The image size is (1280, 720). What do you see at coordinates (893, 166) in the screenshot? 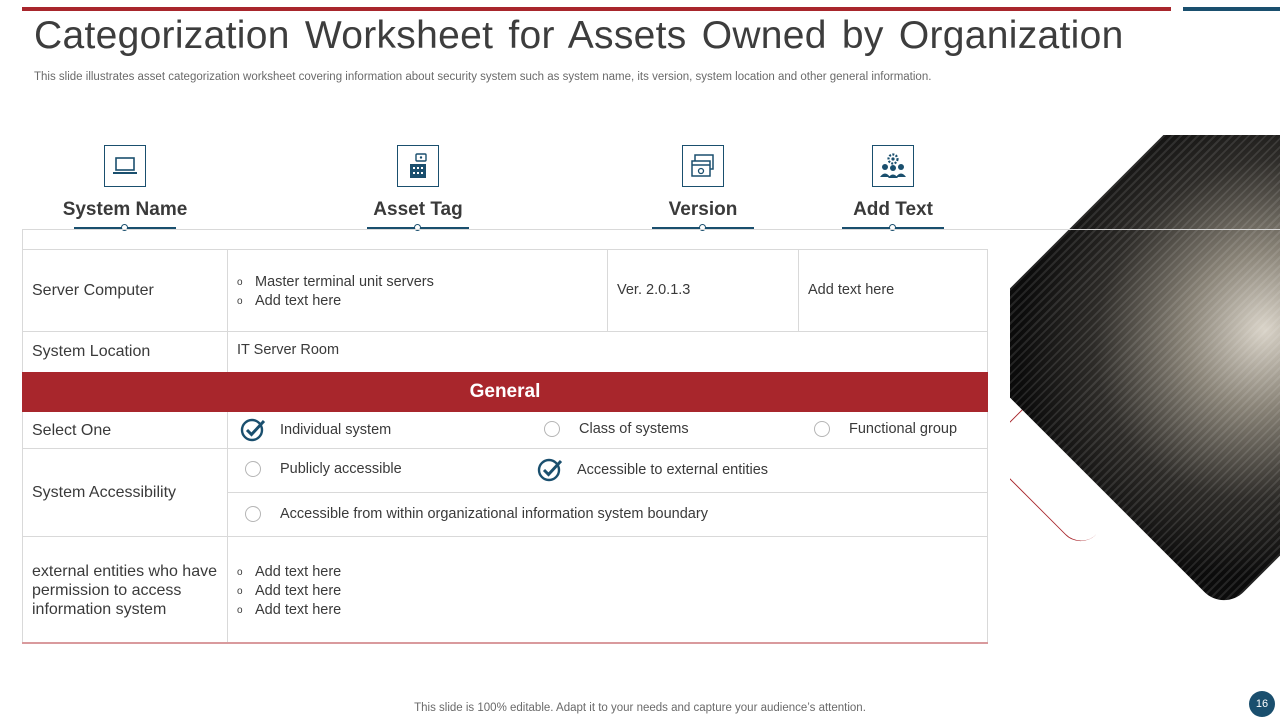
I see `team-gear-icon` at bounding box center [893, 166].